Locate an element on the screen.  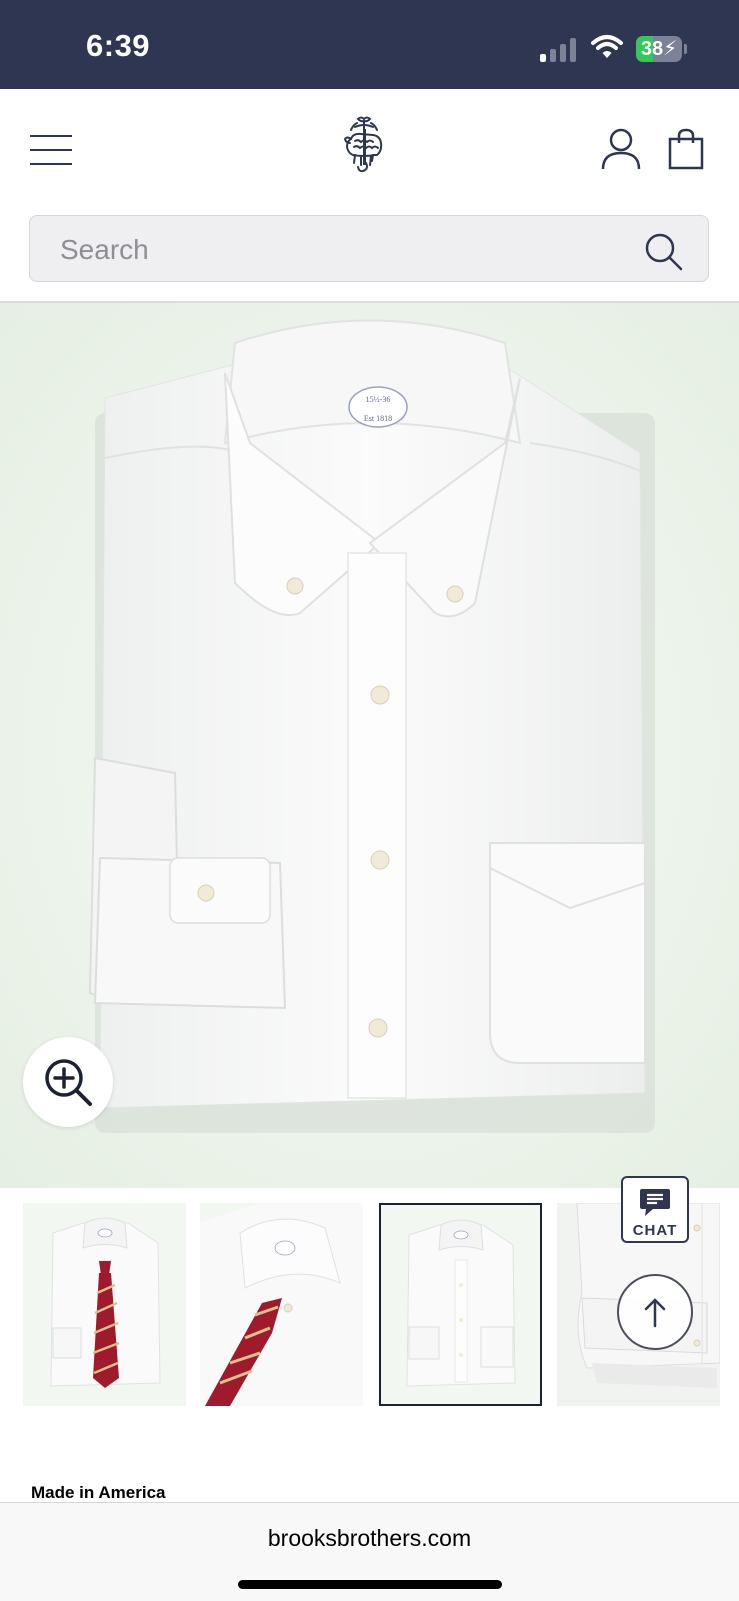
search-bar is located at coordinates (369, 248).